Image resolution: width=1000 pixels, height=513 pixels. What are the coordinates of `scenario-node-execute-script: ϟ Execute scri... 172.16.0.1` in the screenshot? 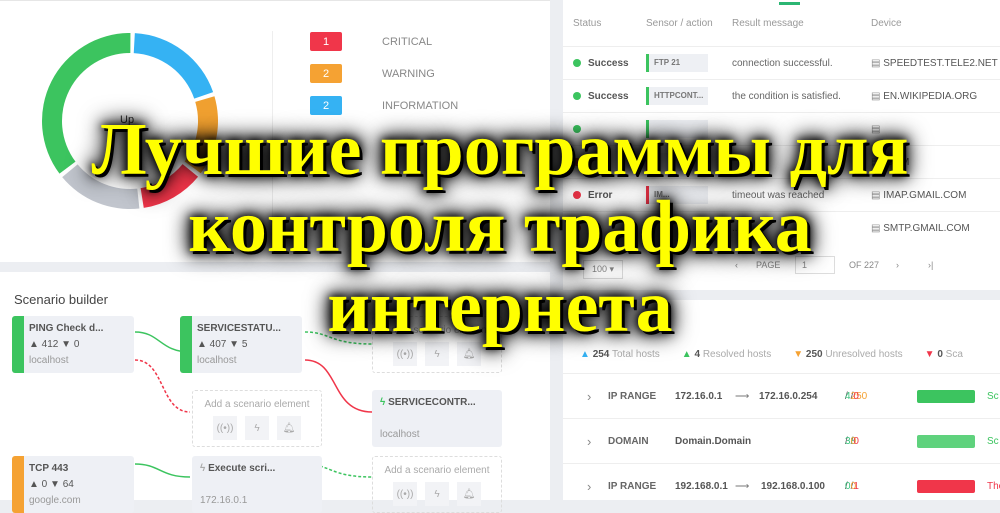 It's located at (257, 484).